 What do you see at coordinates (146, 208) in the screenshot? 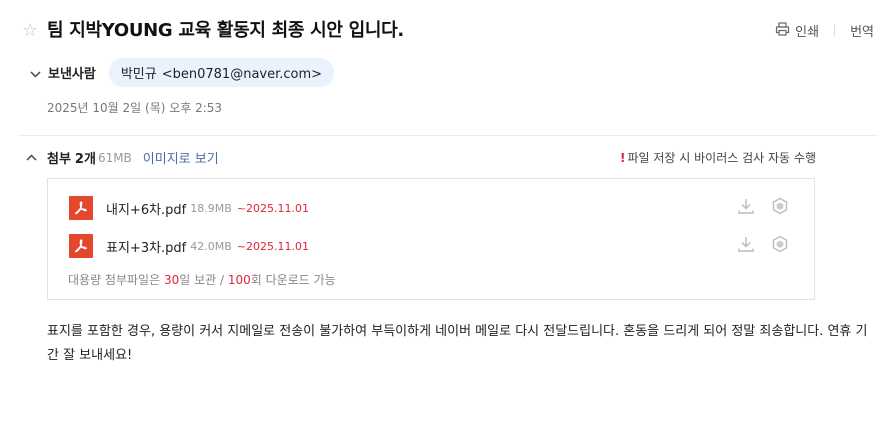
I see `attachment-name: 내지+6차.pdf` at bounding box center [146, 208].